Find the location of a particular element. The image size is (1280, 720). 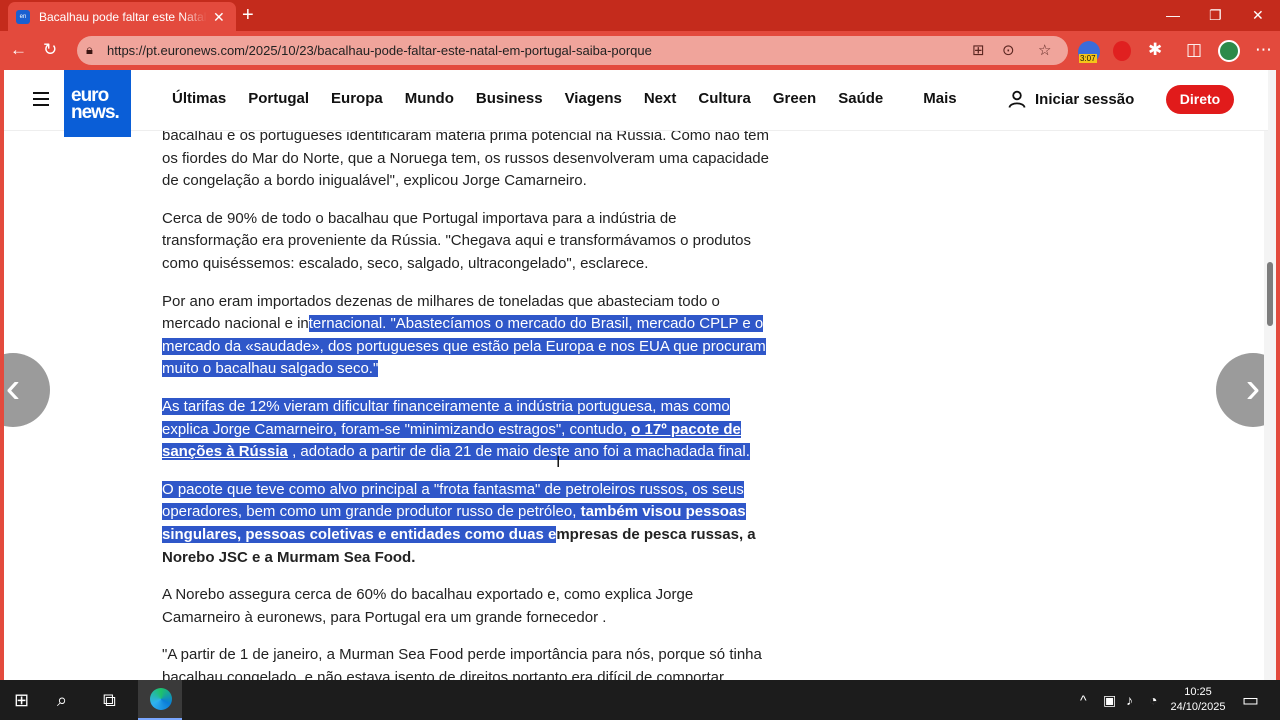

more-tools-icon: ⊙ is located at coordinates (1008, 50).